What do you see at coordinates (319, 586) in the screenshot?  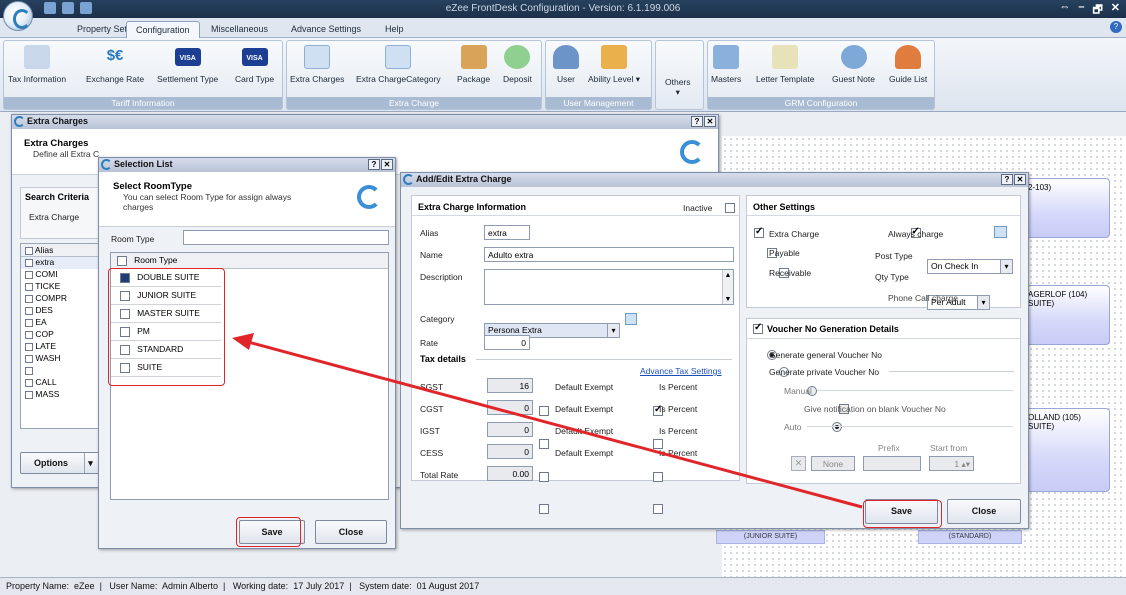 I see `working-date: 17 July 2017` at bounding box center [319, 586].